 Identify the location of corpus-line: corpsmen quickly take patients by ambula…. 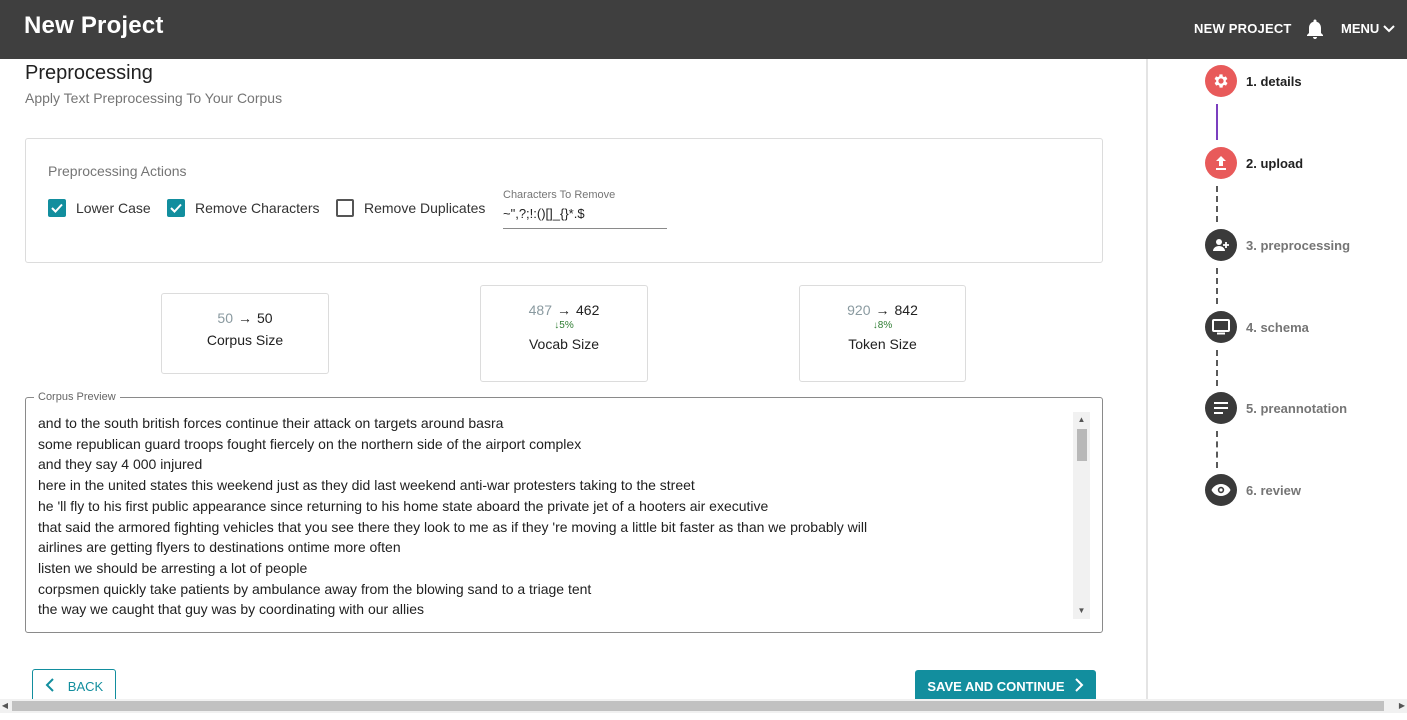
(315, 588).